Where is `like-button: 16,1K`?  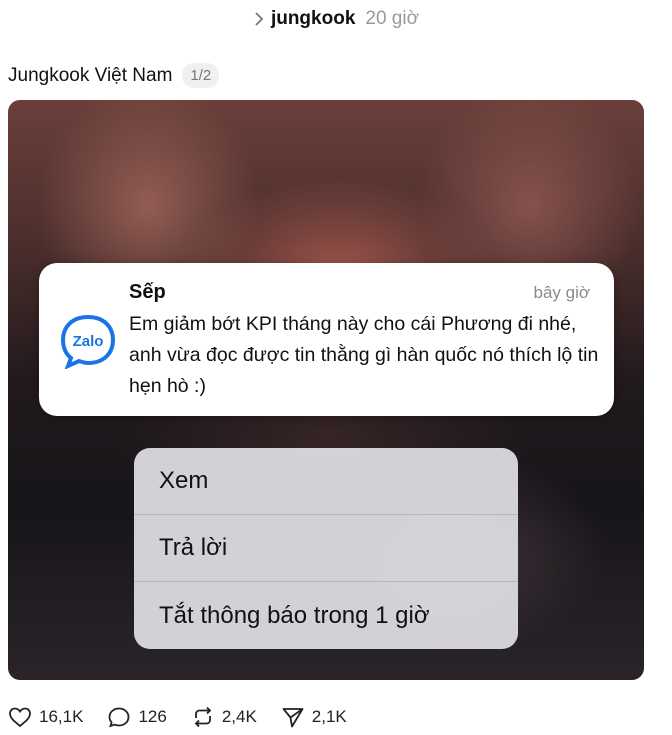
like-button: 16,1K is located at coordinates (45, 717).